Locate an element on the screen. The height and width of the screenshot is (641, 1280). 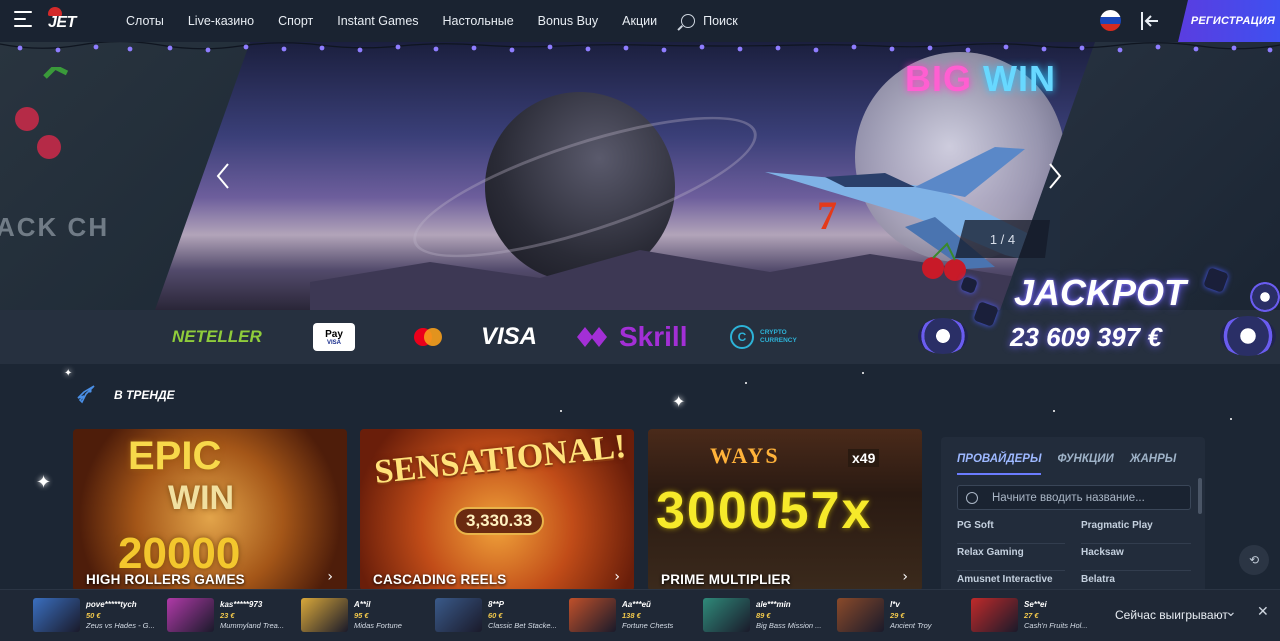
winner-item: Aa***ей 138 € Fortune Chests is located at coordinates (633, 615).